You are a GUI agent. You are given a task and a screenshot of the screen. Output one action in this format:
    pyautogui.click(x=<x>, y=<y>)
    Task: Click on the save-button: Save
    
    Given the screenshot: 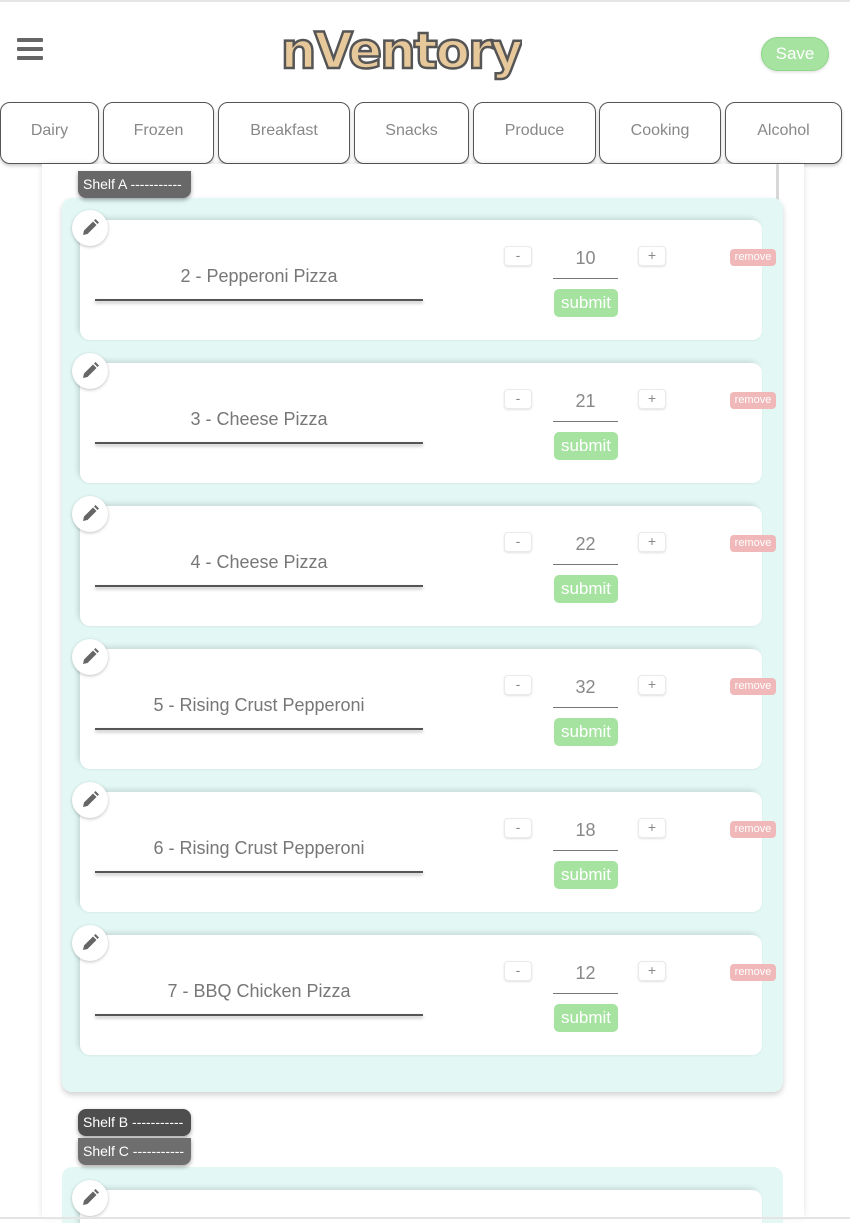 What is the action you would take?
    pyautogui.click(x=795, y=54)
    